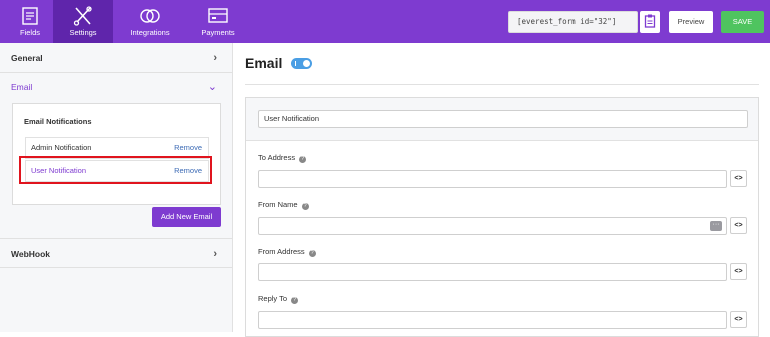  Describe the element at coordinates (218, 15) in the screenshot. I see `payments-icon` at that location.